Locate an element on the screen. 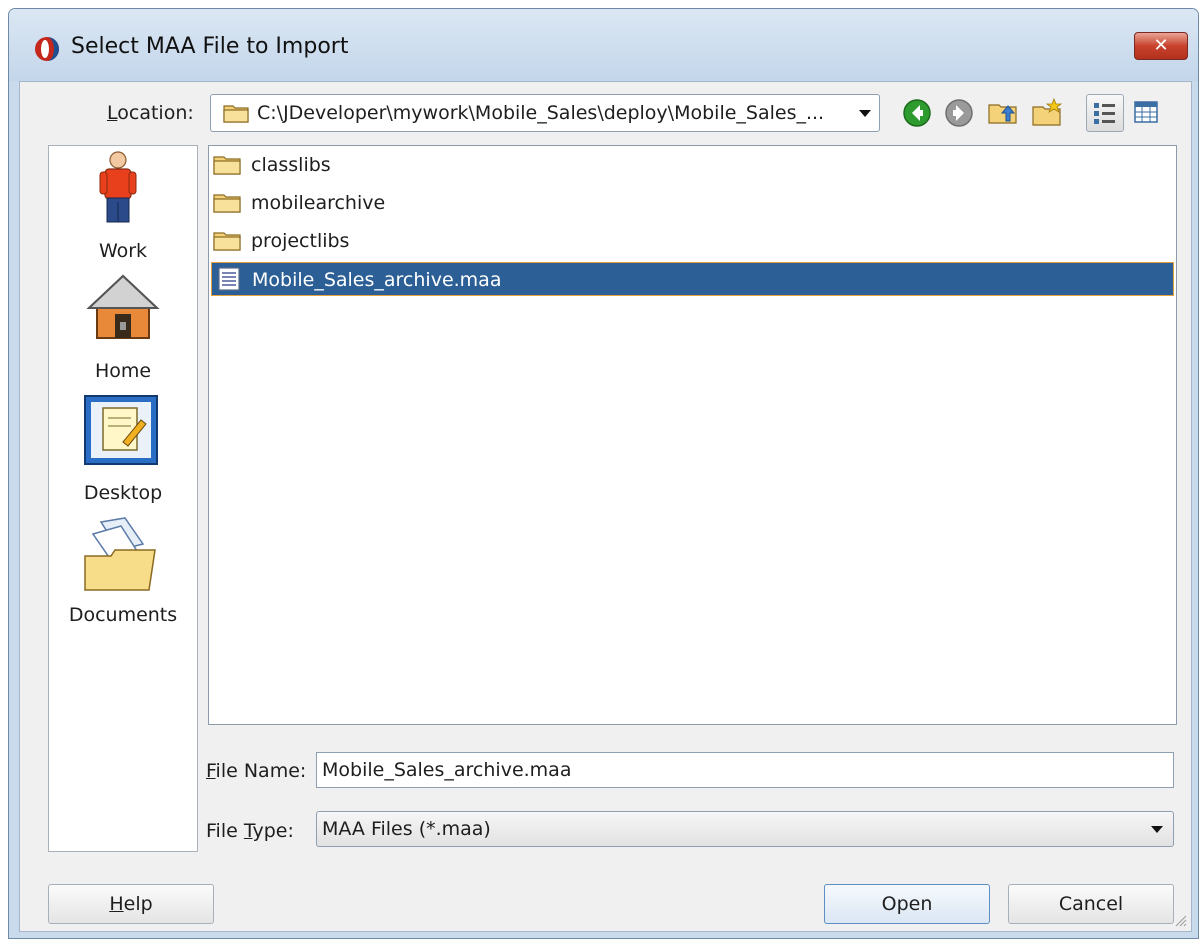 This screenshot has width=1201, height=941. place-label: Home is located at coordinates (123, 371).